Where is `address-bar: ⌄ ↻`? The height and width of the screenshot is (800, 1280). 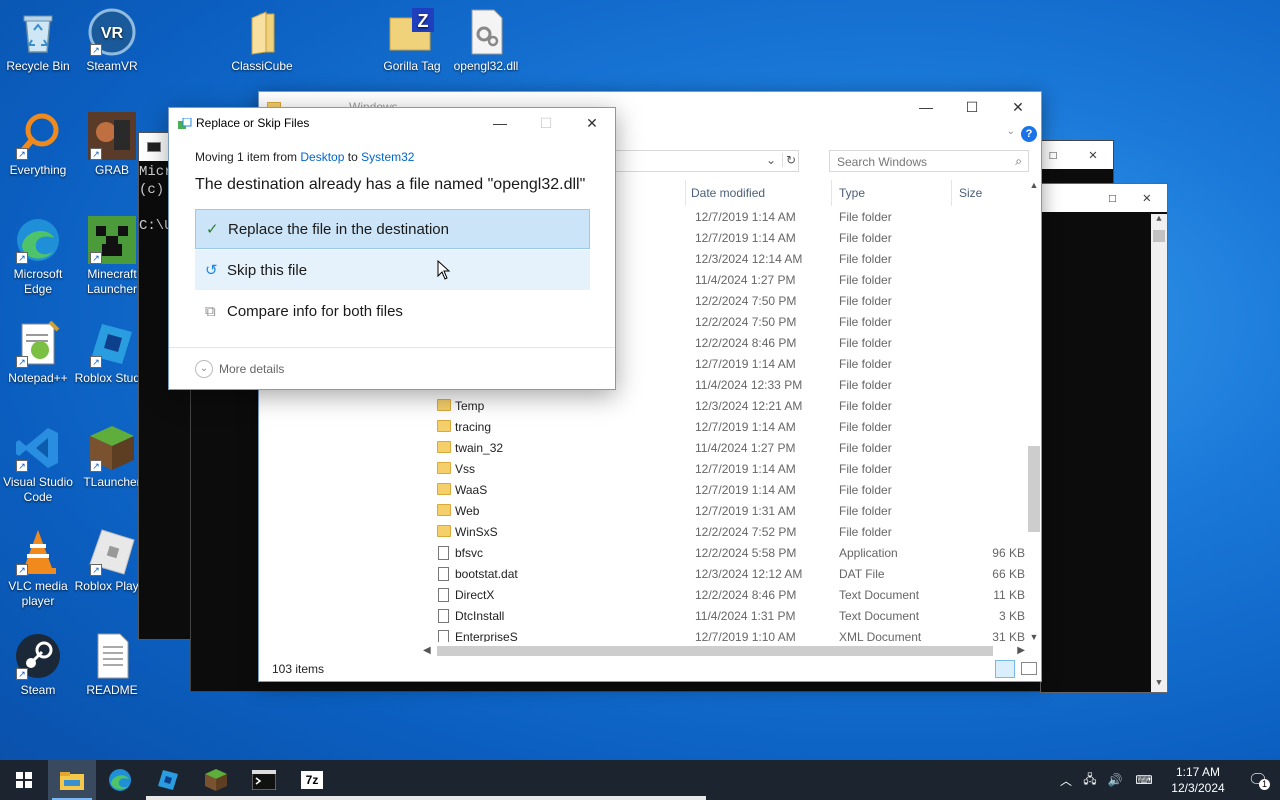 address-bar: ⌄ ↻ is located at coordinates (707, 161).